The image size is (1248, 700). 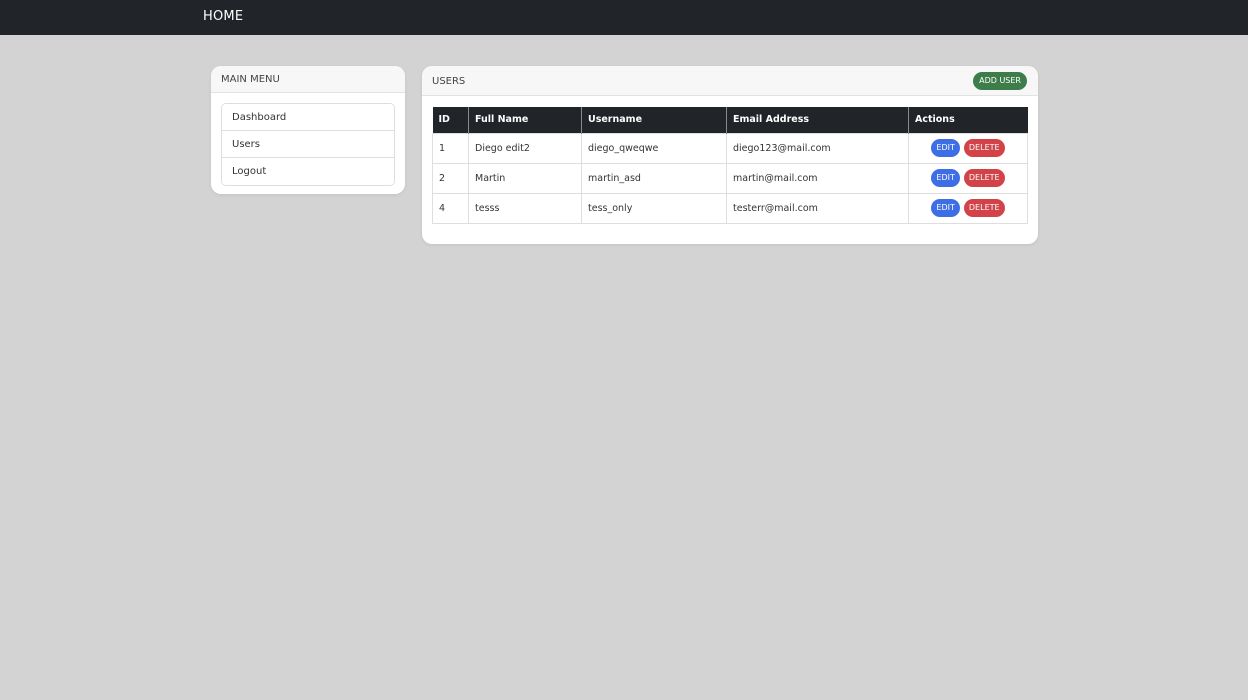 I want to click on column-header-email: Email Address, so click(x=817, y=120).